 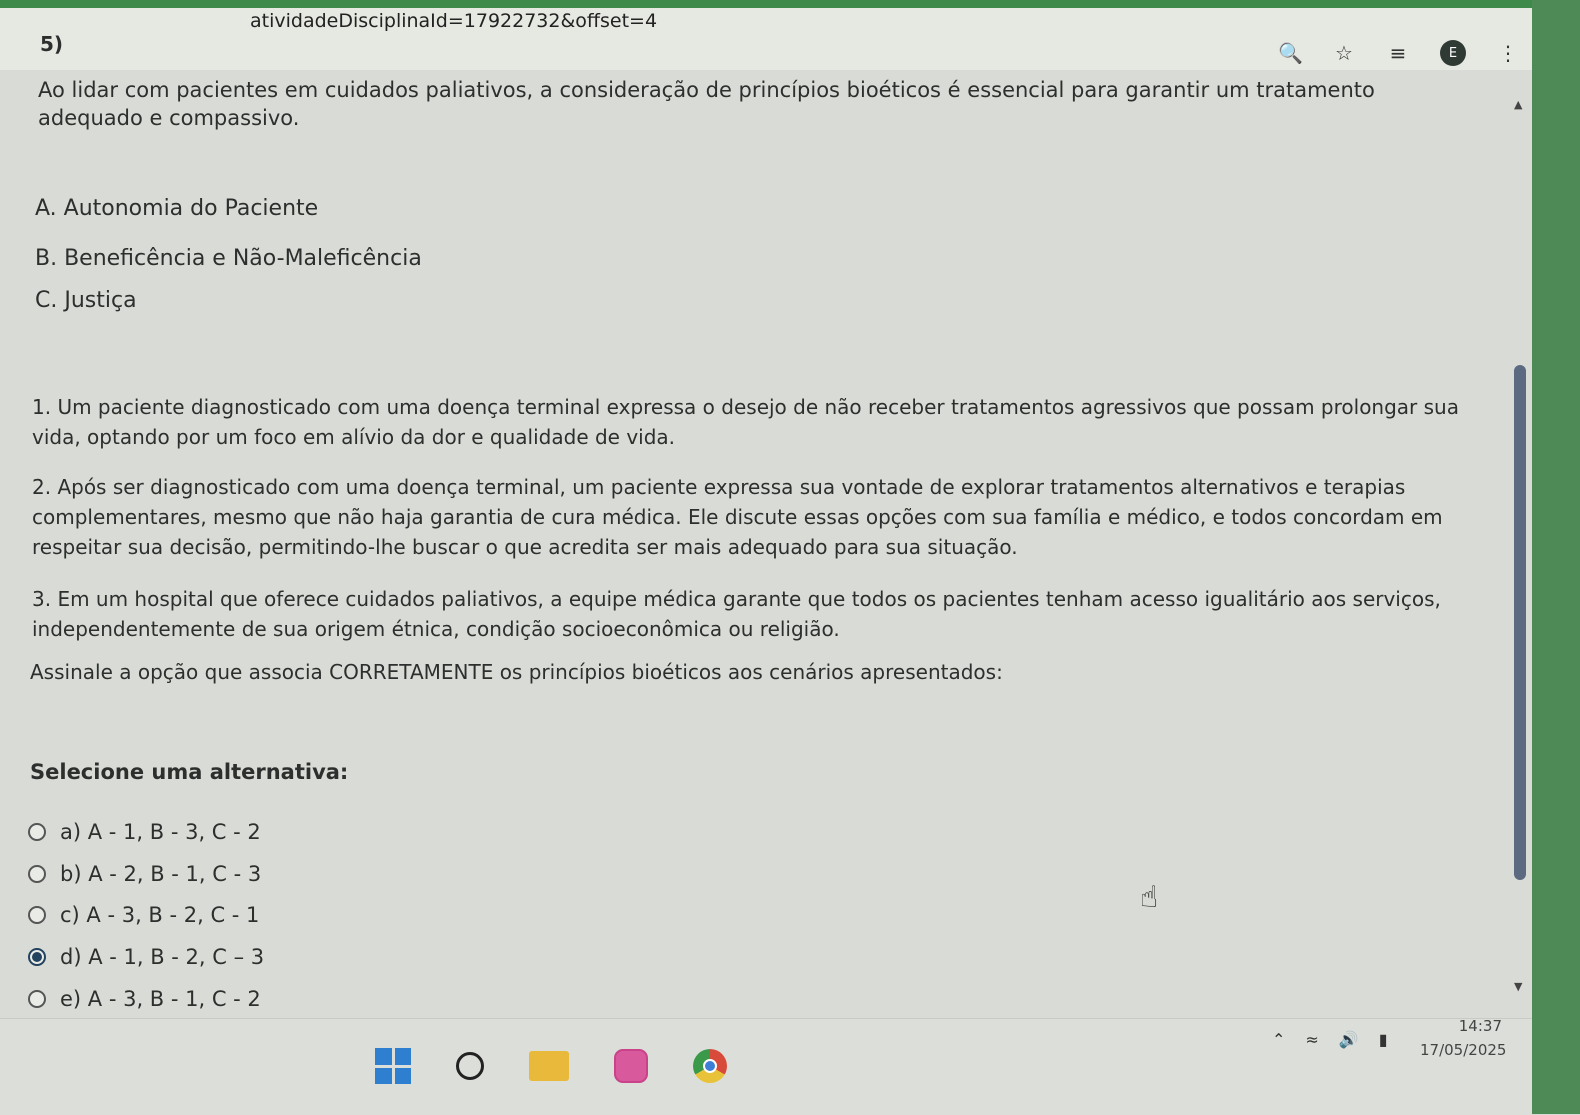 I want to click on toolbar-icons: 🔍 ☆ ≡ E ⋮, so click(x=1399, y=53).